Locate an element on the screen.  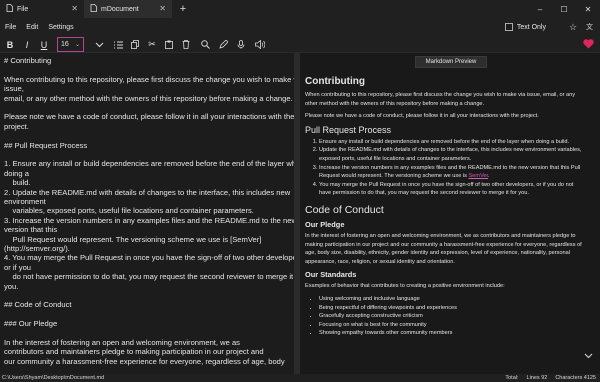
tab-label: mDocument is located at coordinates (120, 9).